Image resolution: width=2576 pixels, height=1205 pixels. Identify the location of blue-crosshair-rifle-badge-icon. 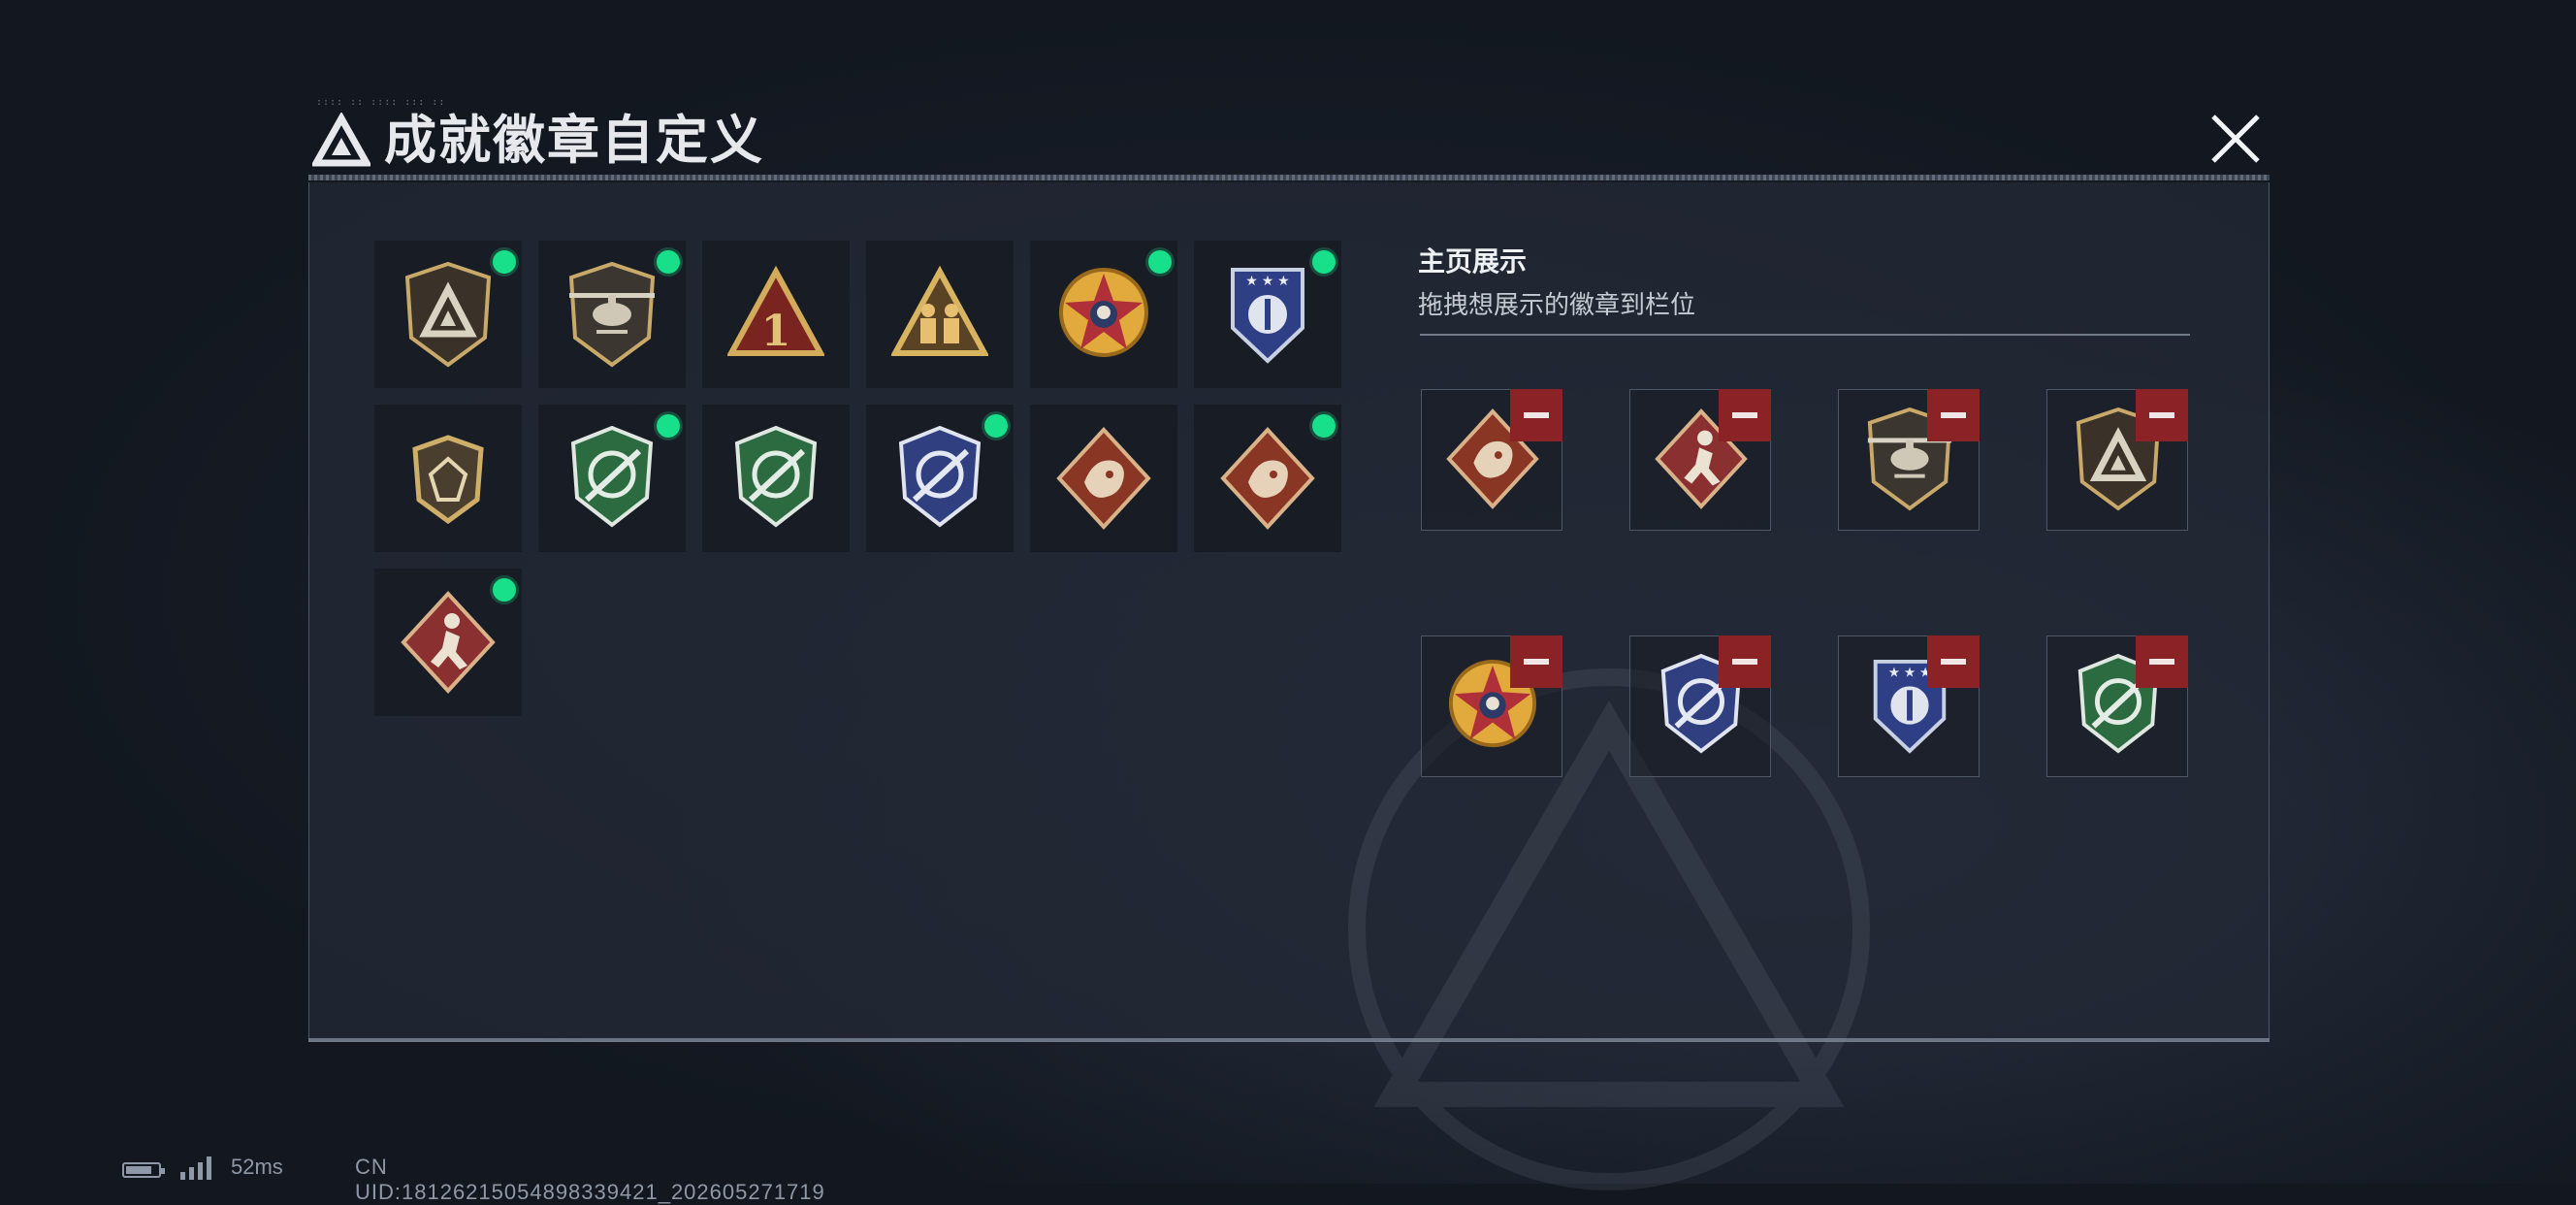
(940, 476).